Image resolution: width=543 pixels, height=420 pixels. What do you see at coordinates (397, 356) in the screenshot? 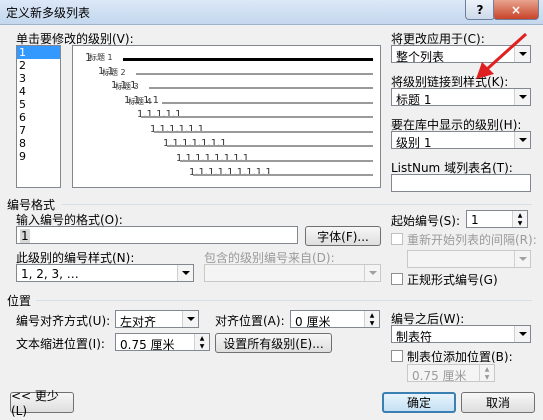
I see `add-tab-checkbox` at bounding box center [397, 356].